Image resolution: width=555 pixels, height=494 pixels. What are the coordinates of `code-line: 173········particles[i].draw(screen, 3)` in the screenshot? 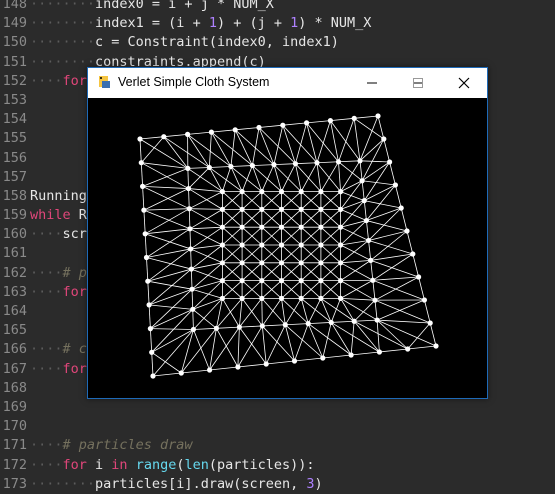 It's located at (277, 484).